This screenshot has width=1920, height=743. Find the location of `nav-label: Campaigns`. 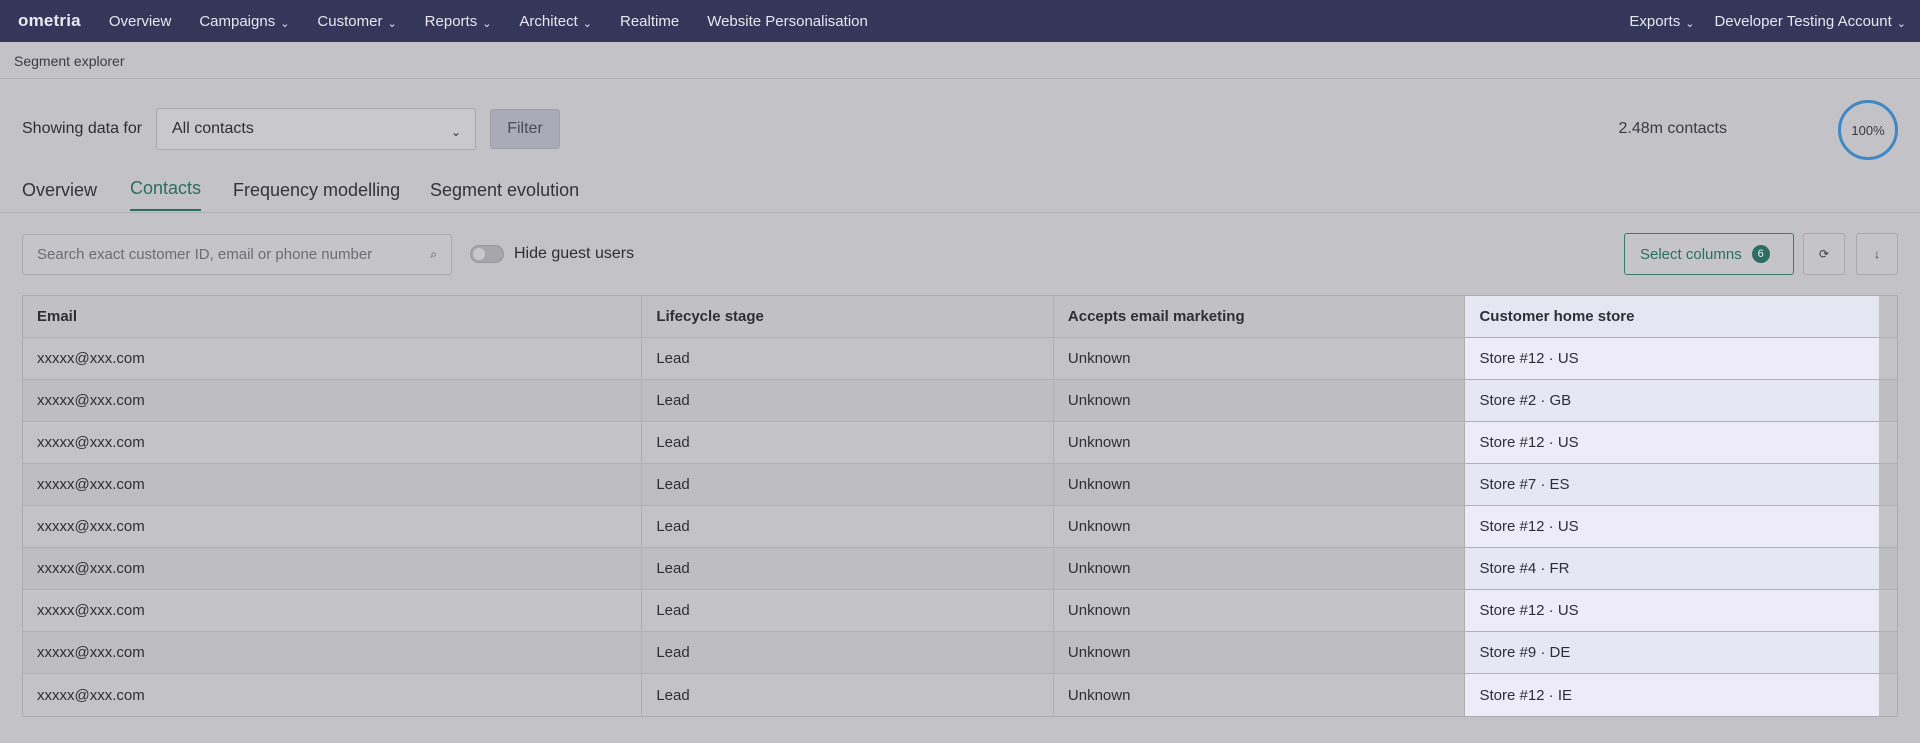

nav-label: Campaigns is located at coordinates (237, 21).